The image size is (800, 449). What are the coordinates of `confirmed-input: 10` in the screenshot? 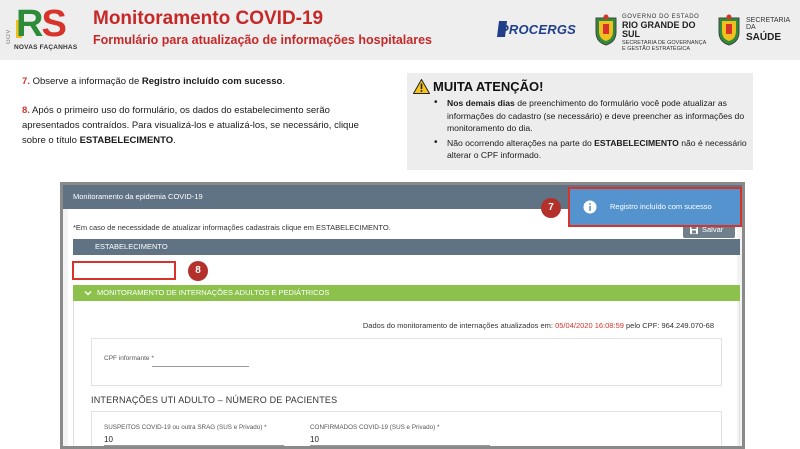 It's located at (314, 439).